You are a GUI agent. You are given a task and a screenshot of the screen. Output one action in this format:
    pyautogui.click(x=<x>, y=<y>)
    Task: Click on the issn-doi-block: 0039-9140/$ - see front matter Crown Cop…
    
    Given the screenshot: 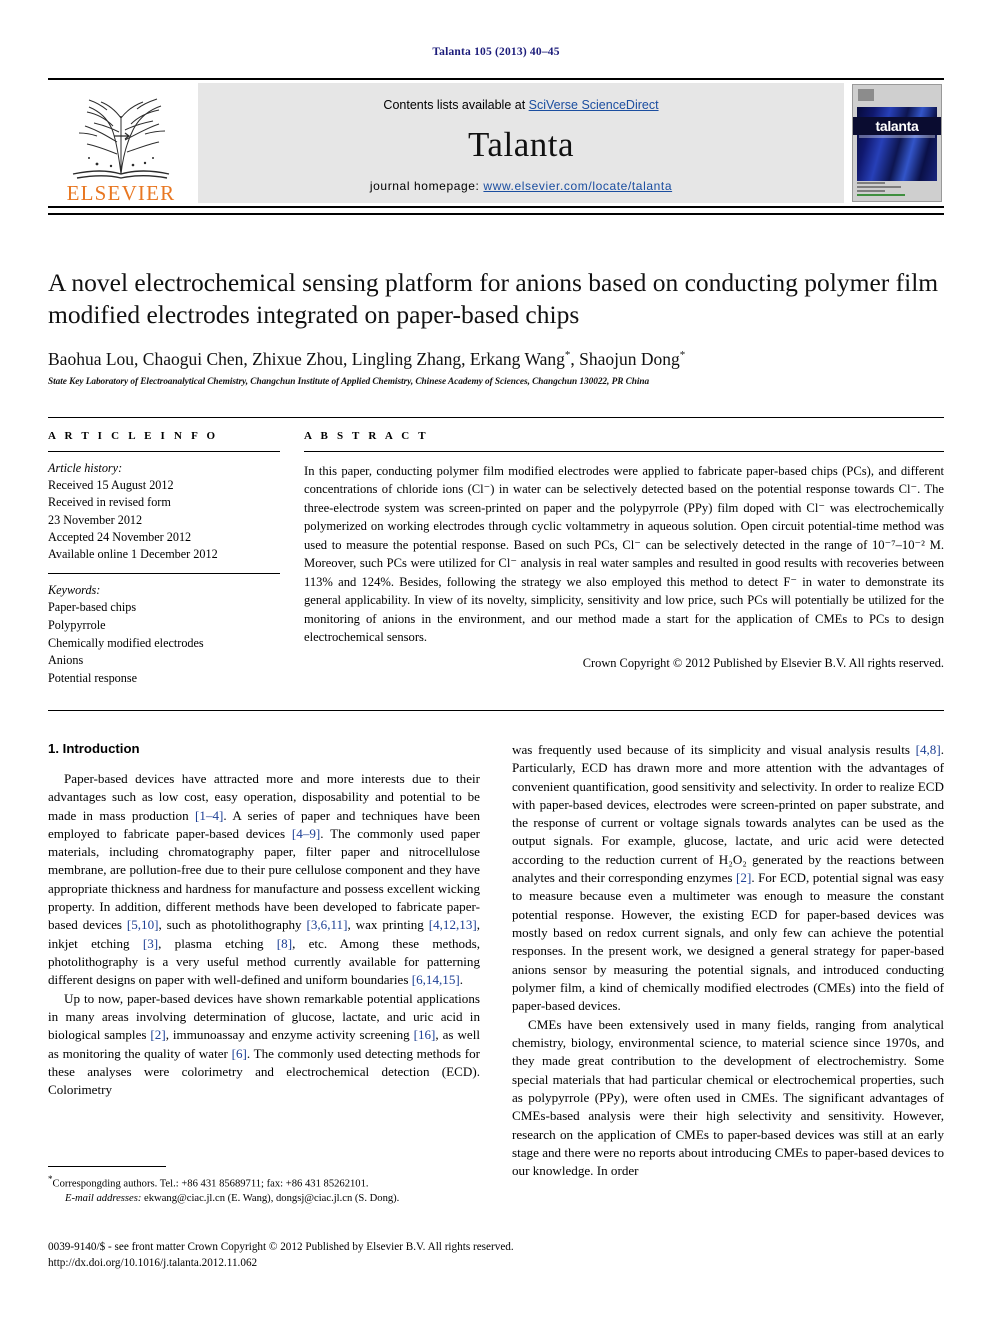 What is the action you would take?
    pyautogui.click(x=498, y=1256)
    